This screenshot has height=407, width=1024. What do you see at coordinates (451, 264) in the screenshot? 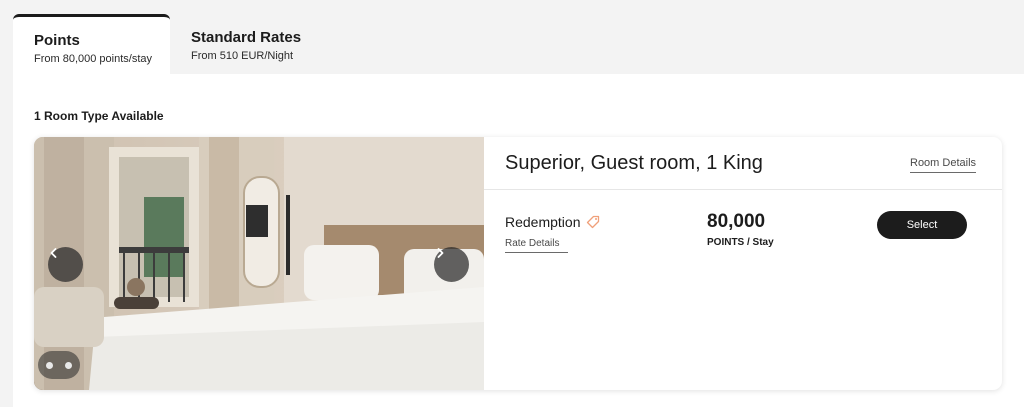
I see `carousel-next-button` at bounding box center [451, 264].